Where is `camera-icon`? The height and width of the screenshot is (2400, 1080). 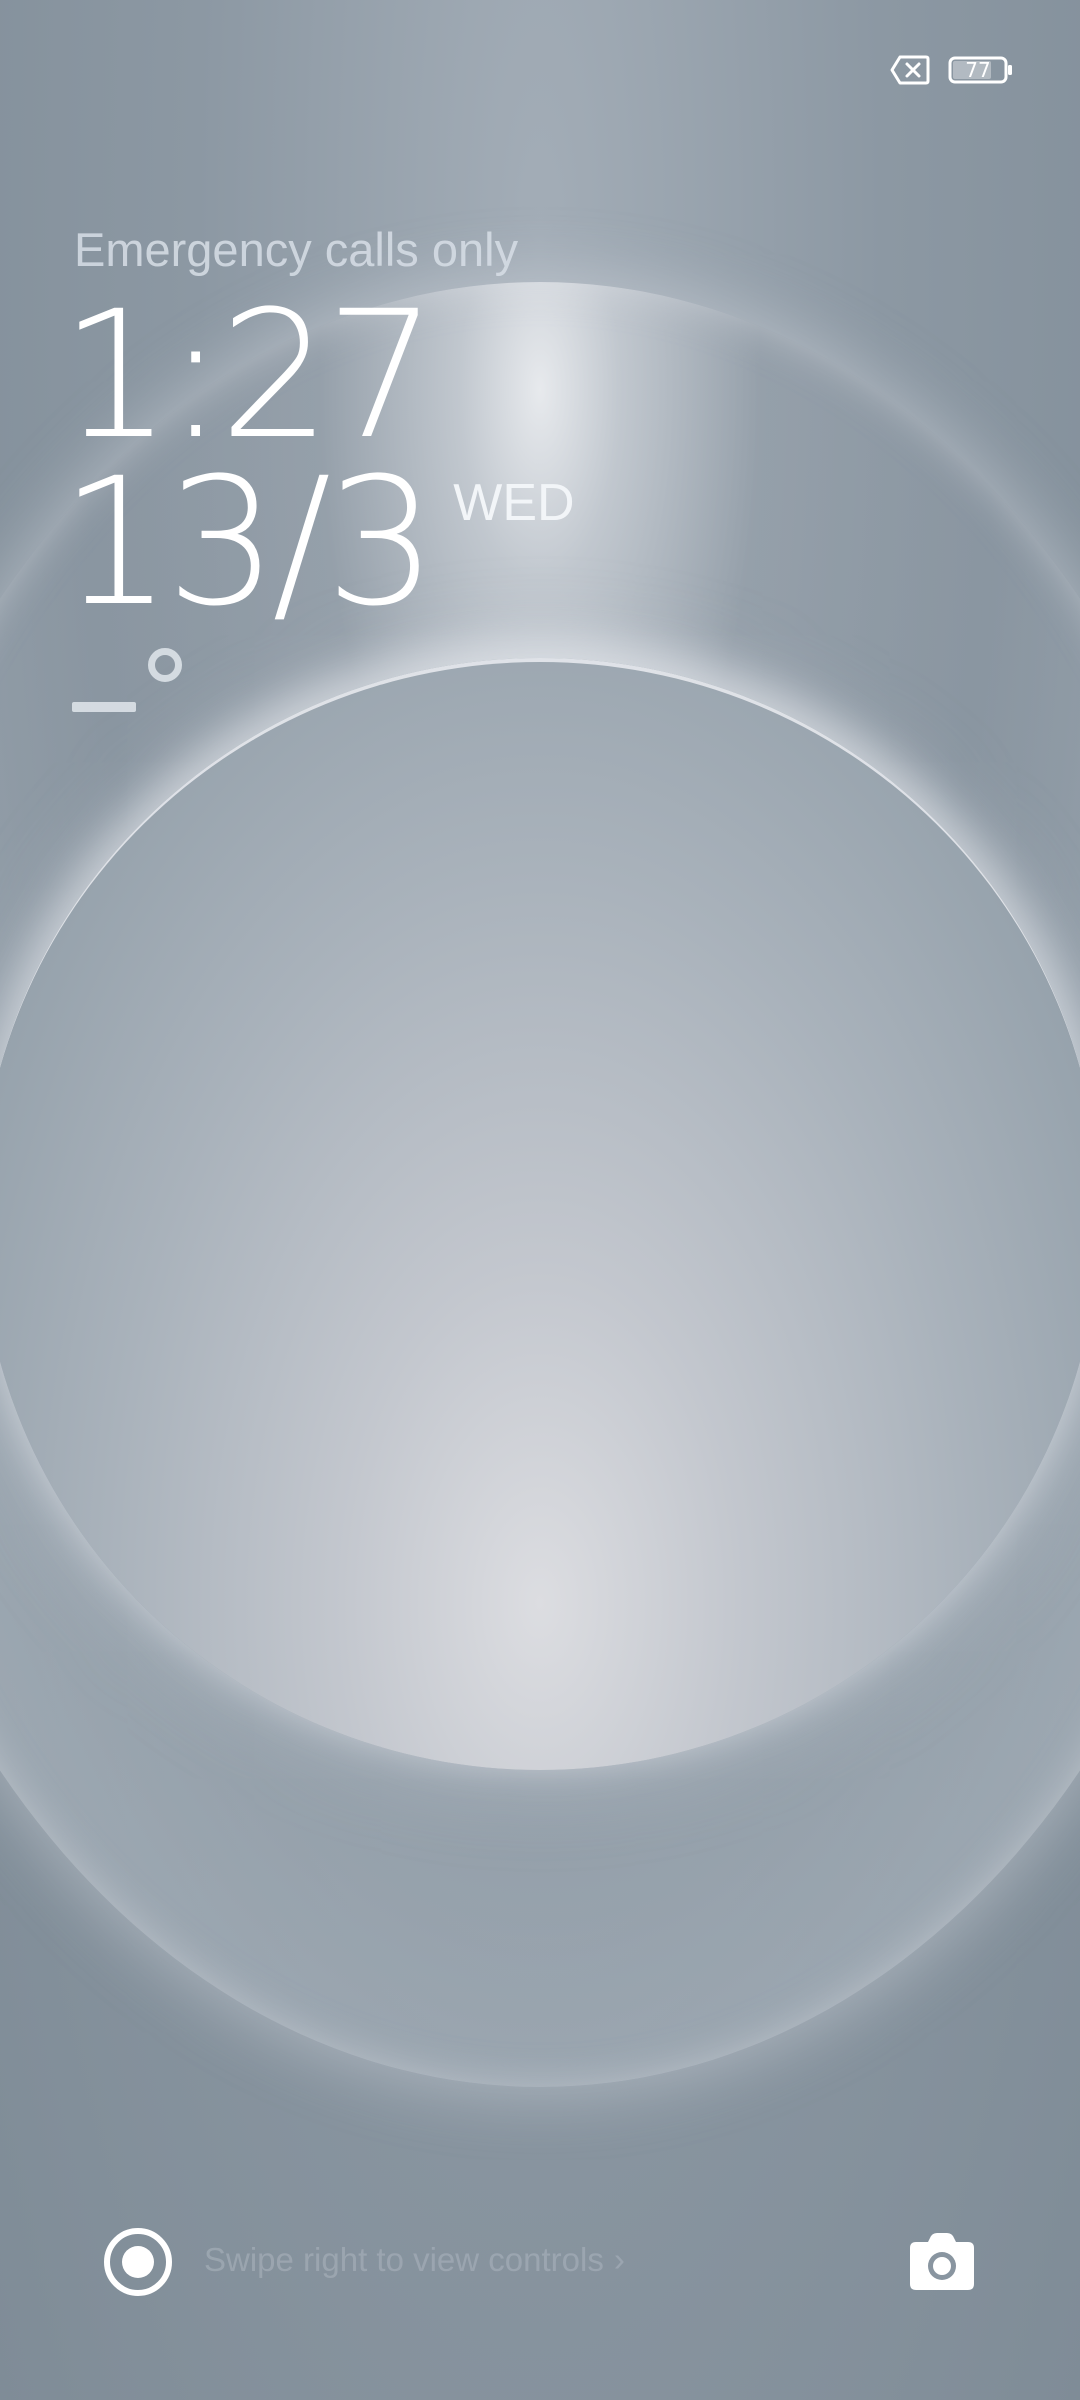
camera-icon is located at coordinates (942, 2261).